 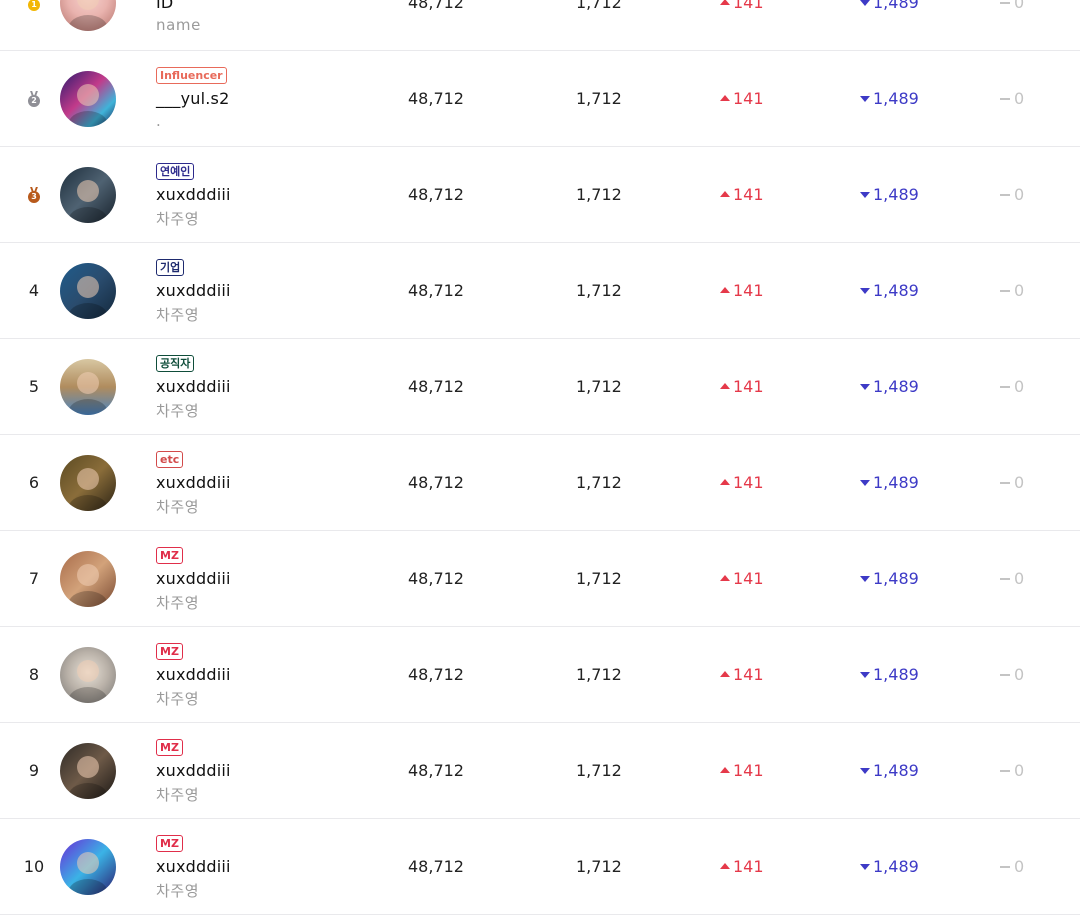 What do you see at coordinates (169, 747) in the screenshot?
I see `category-badge: MZ` at bounding box center [169, 747].